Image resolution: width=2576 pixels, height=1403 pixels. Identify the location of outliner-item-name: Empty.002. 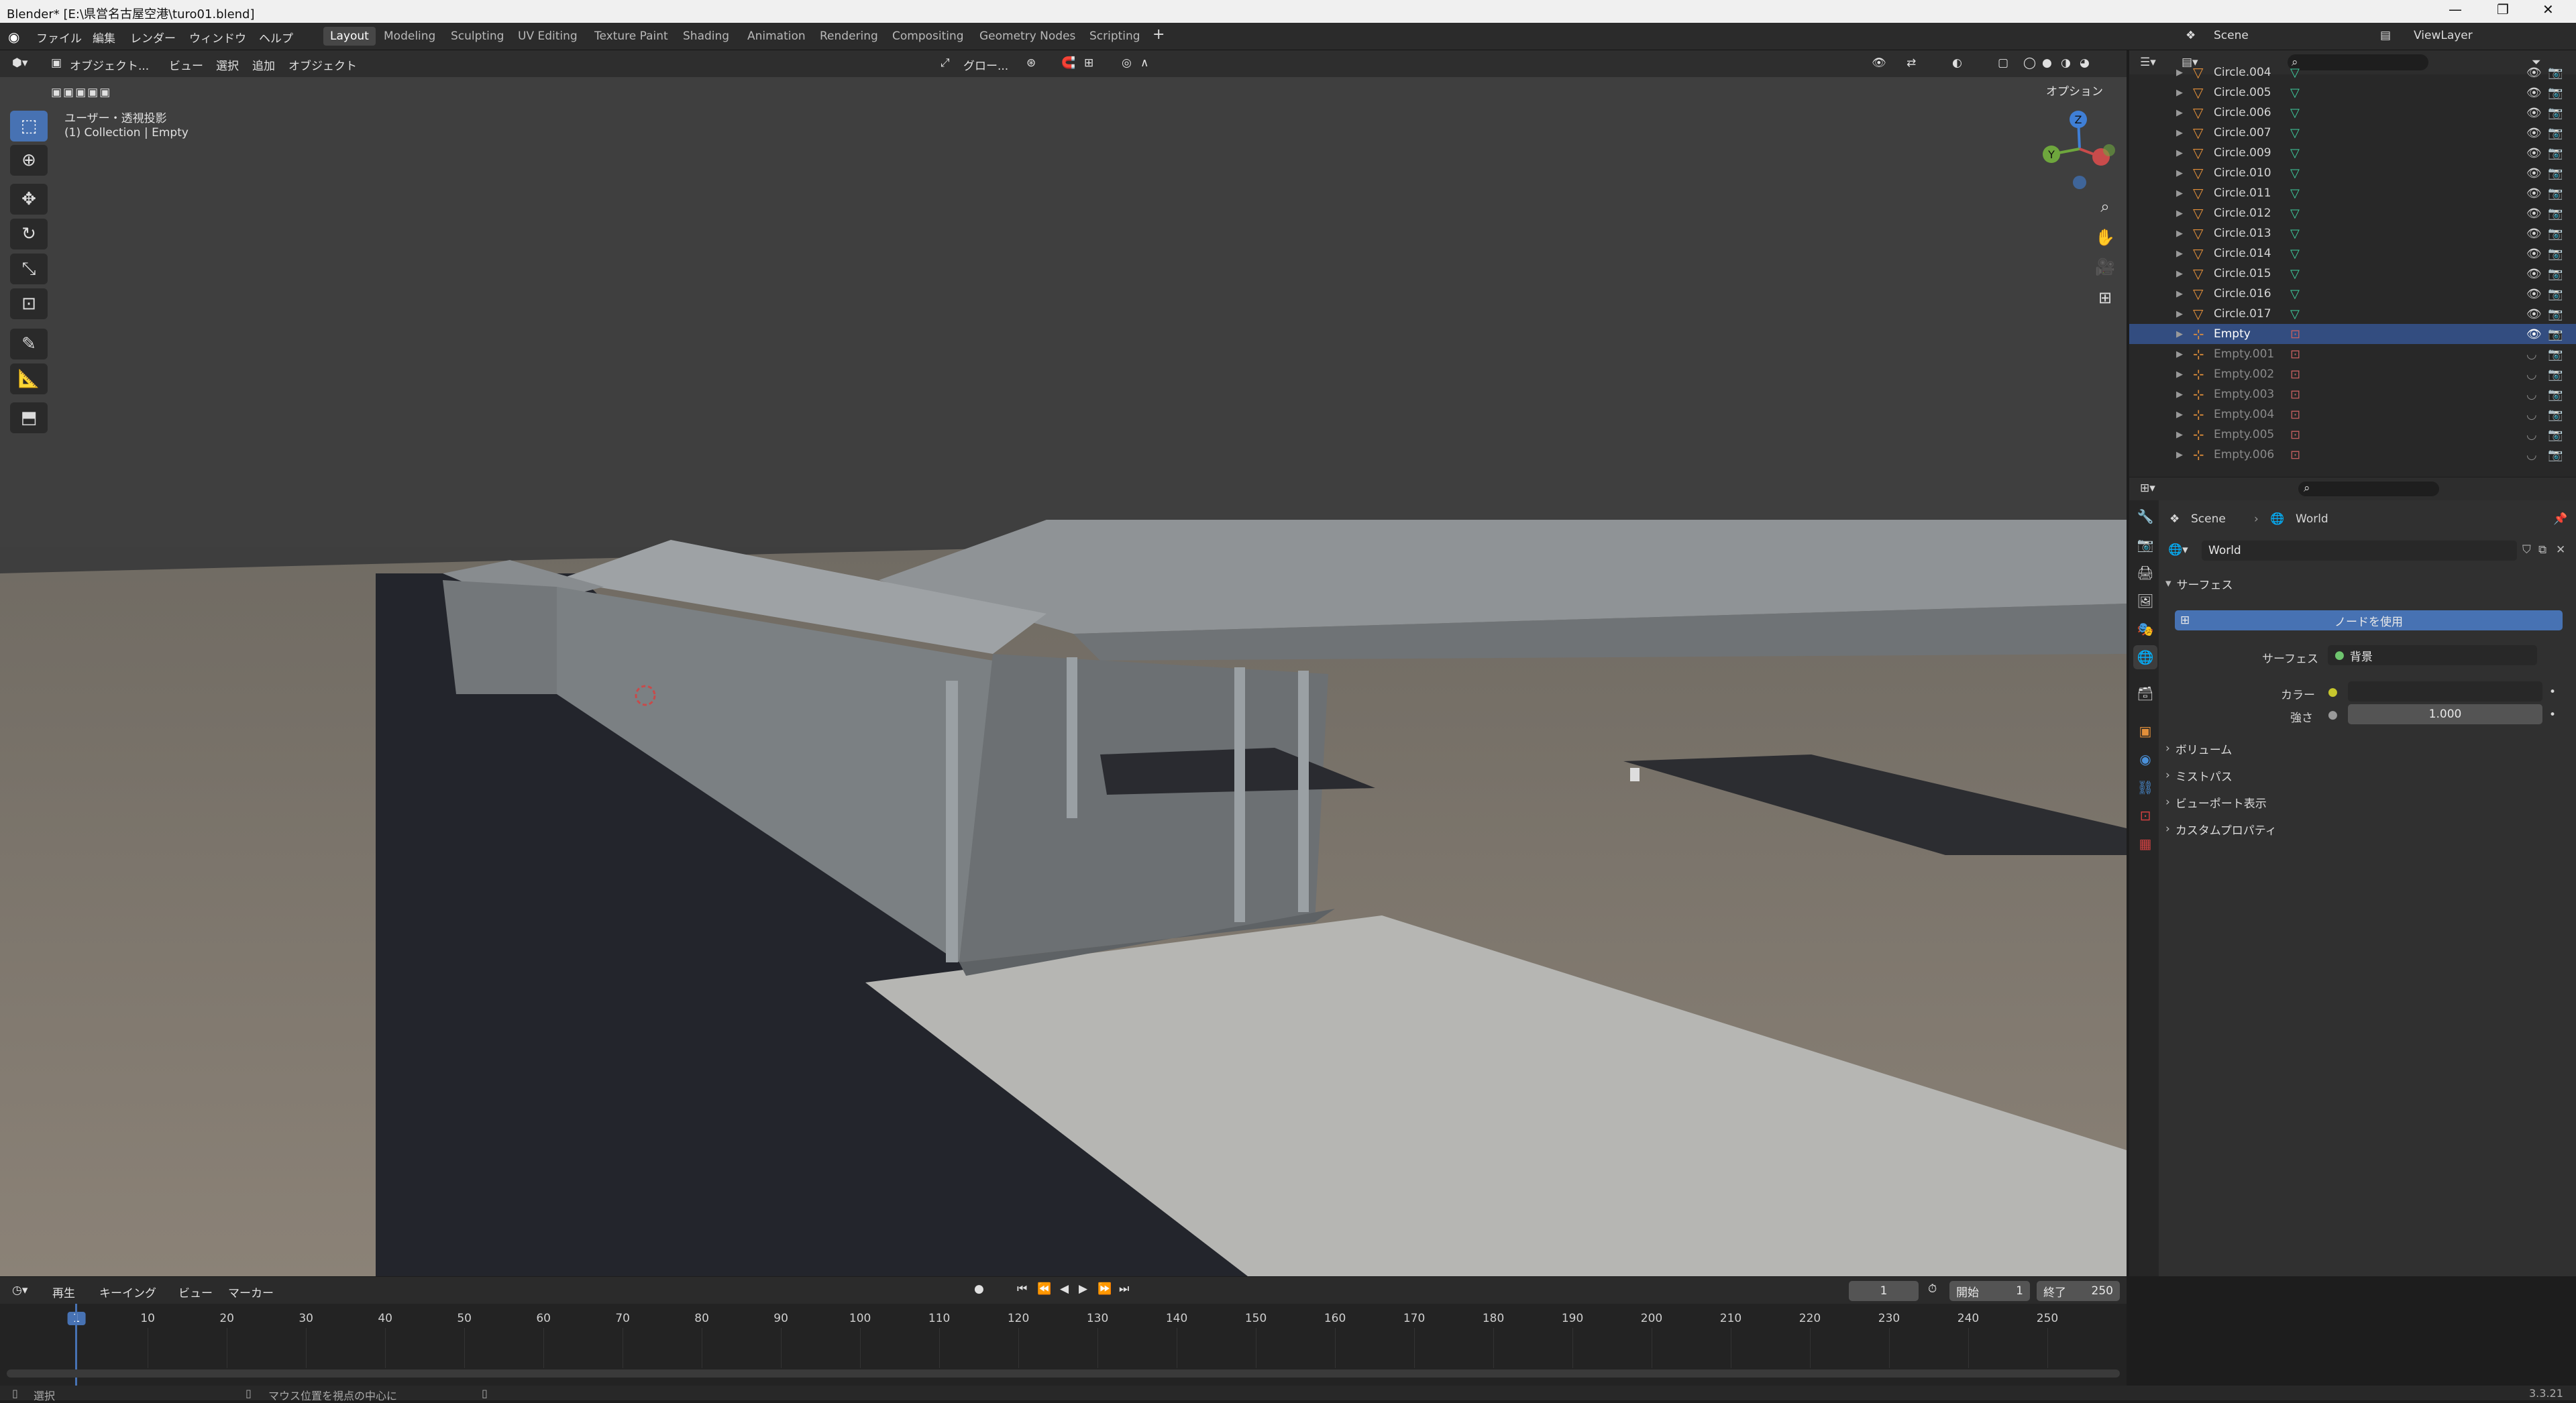
(2244, 374).